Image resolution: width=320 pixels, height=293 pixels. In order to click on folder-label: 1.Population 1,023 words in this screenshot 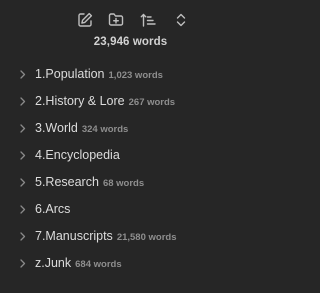, I will do `click(99, 74)`.